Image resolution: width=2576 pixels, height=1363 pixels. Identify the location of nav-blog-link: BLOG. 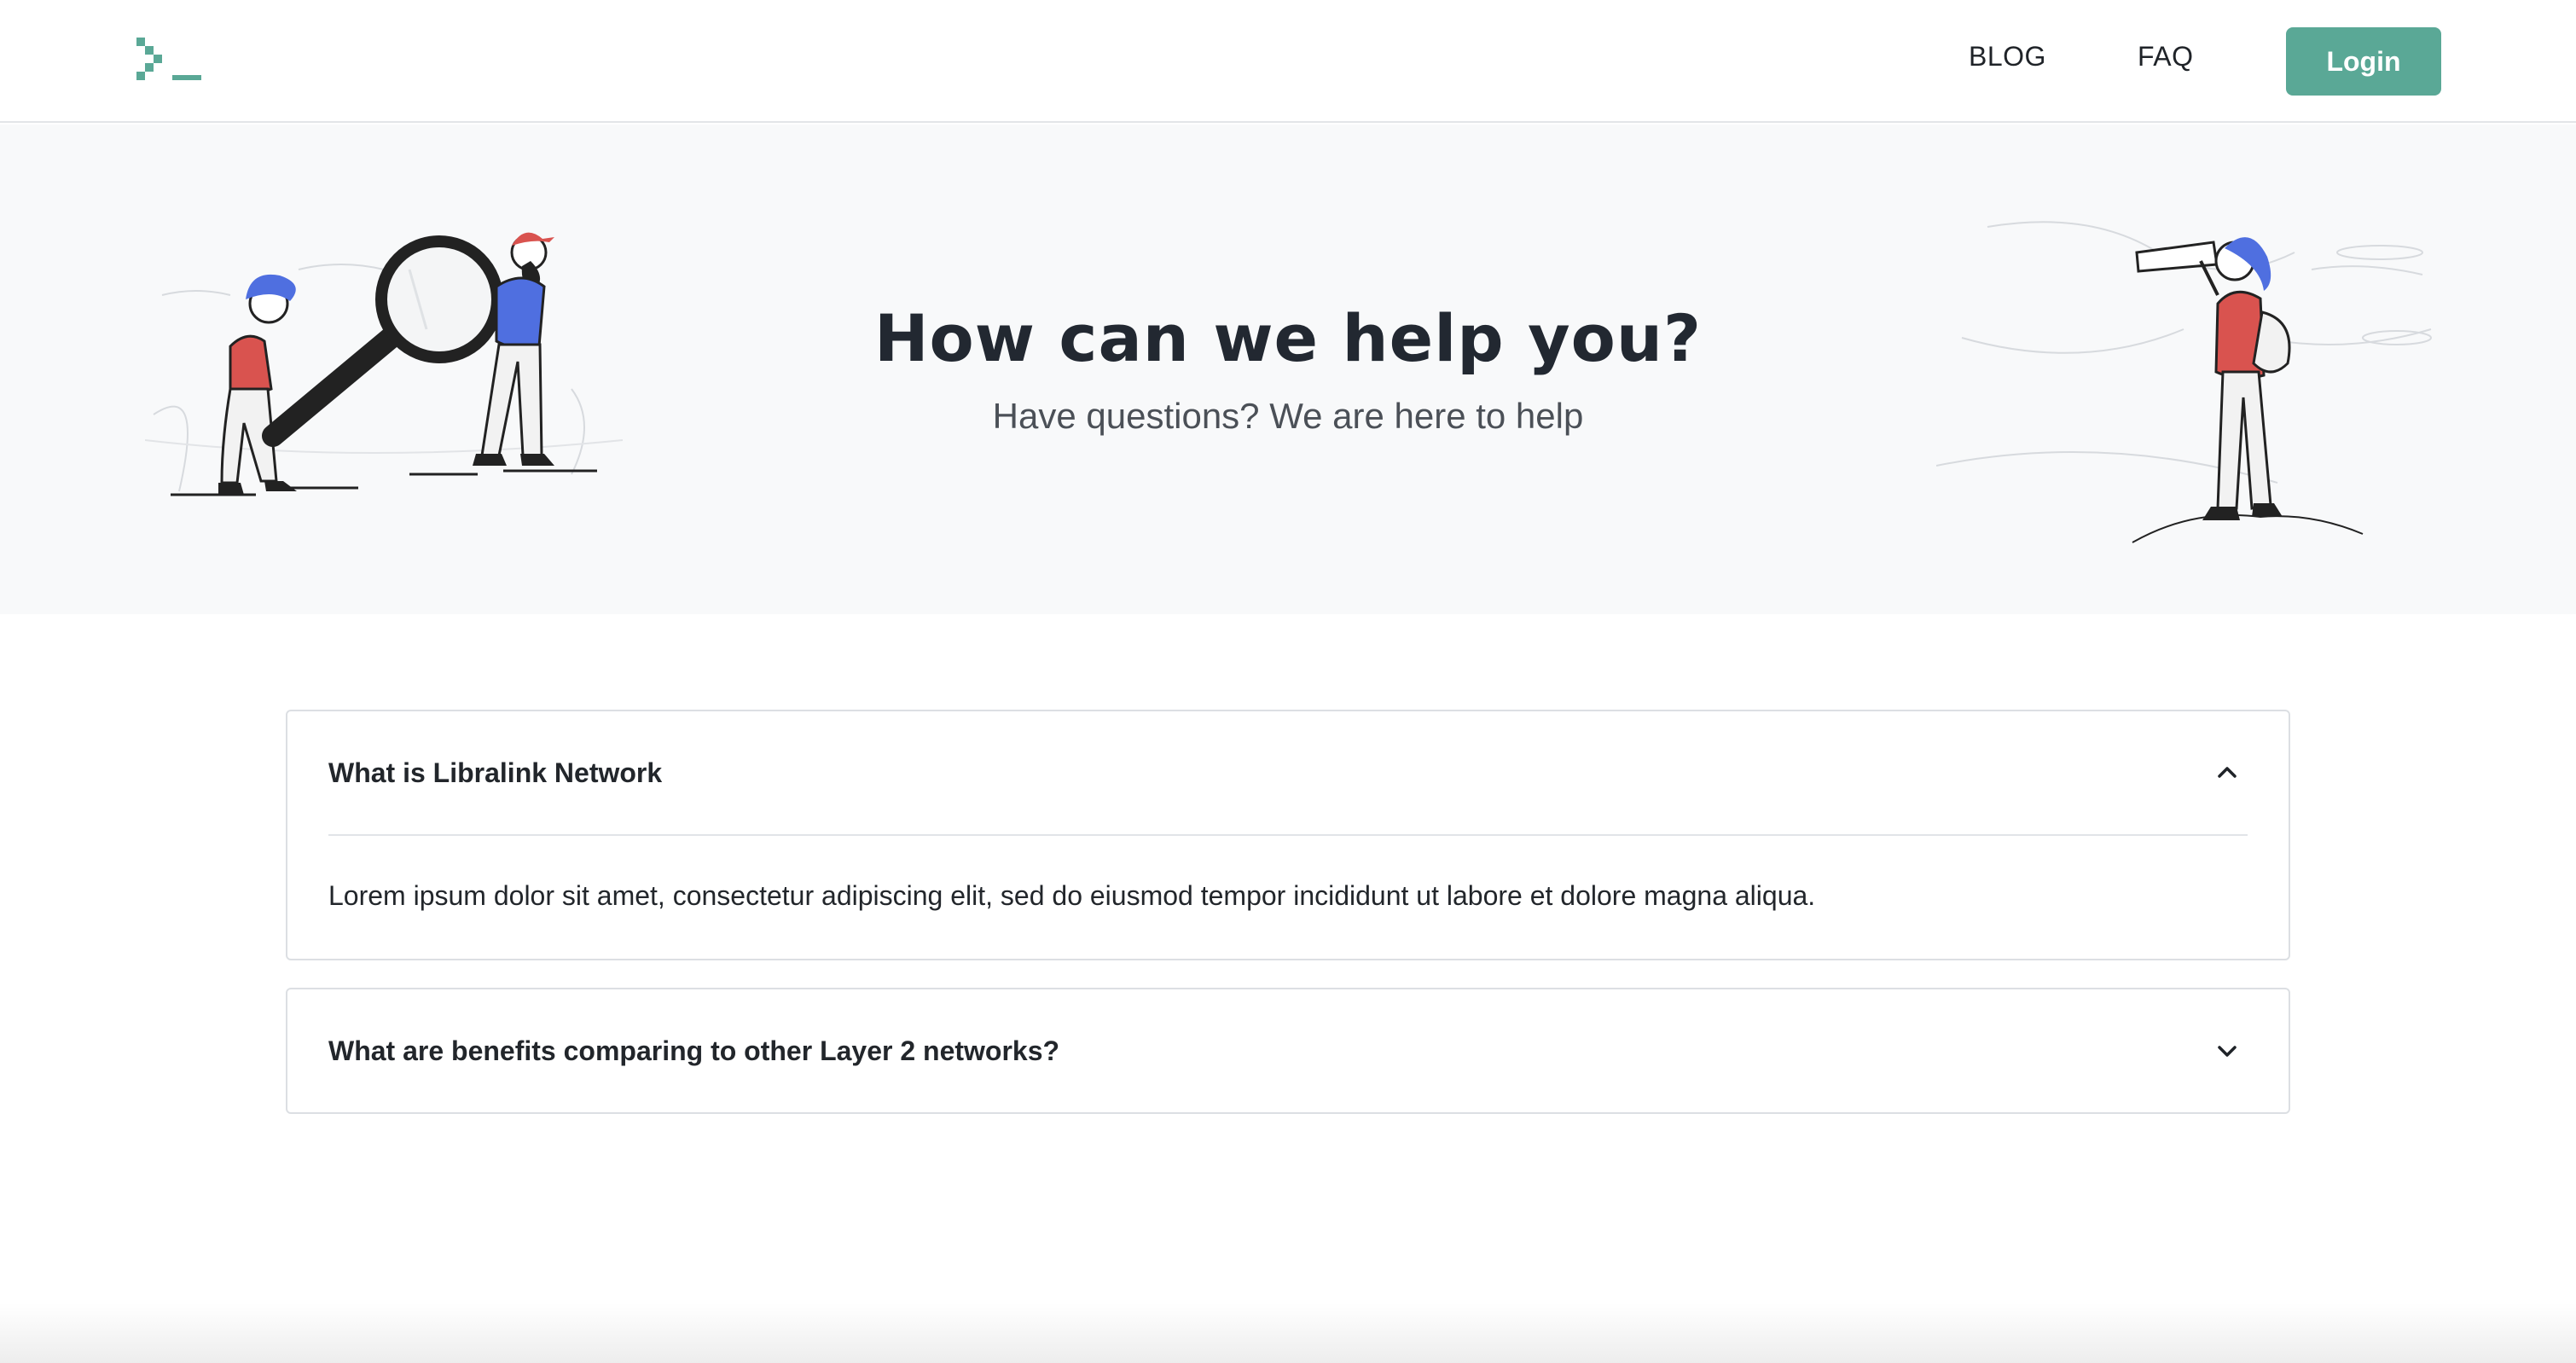
(2007, 56).